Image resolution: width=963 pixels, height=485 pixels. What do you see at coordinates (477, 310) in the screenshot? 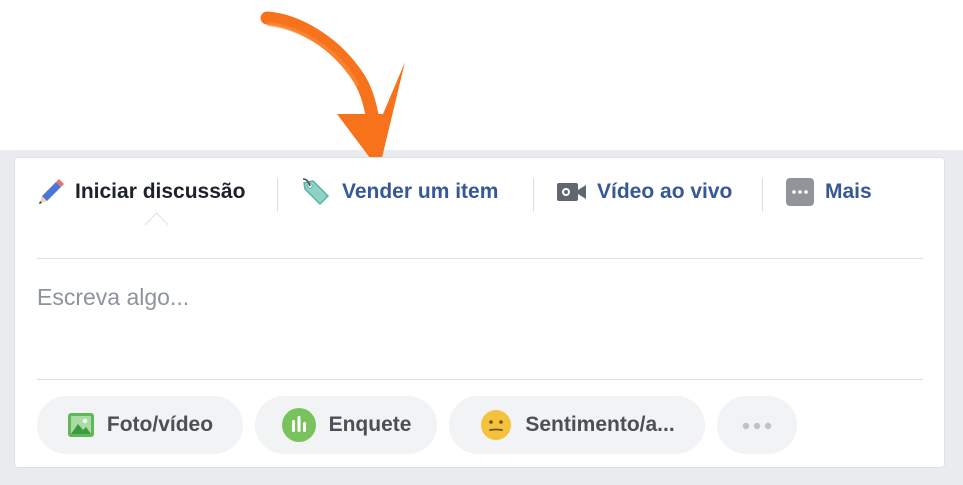
I see `post-composer-input` at bounding box center [477, 310].